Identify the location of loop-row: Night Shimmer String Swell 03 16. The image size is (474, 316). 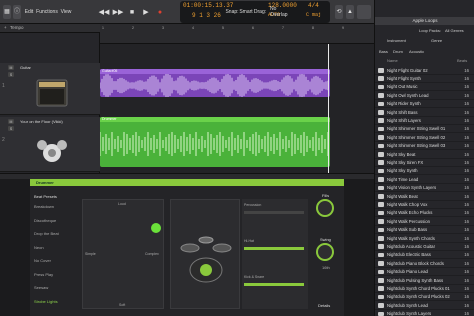
(424, 146).